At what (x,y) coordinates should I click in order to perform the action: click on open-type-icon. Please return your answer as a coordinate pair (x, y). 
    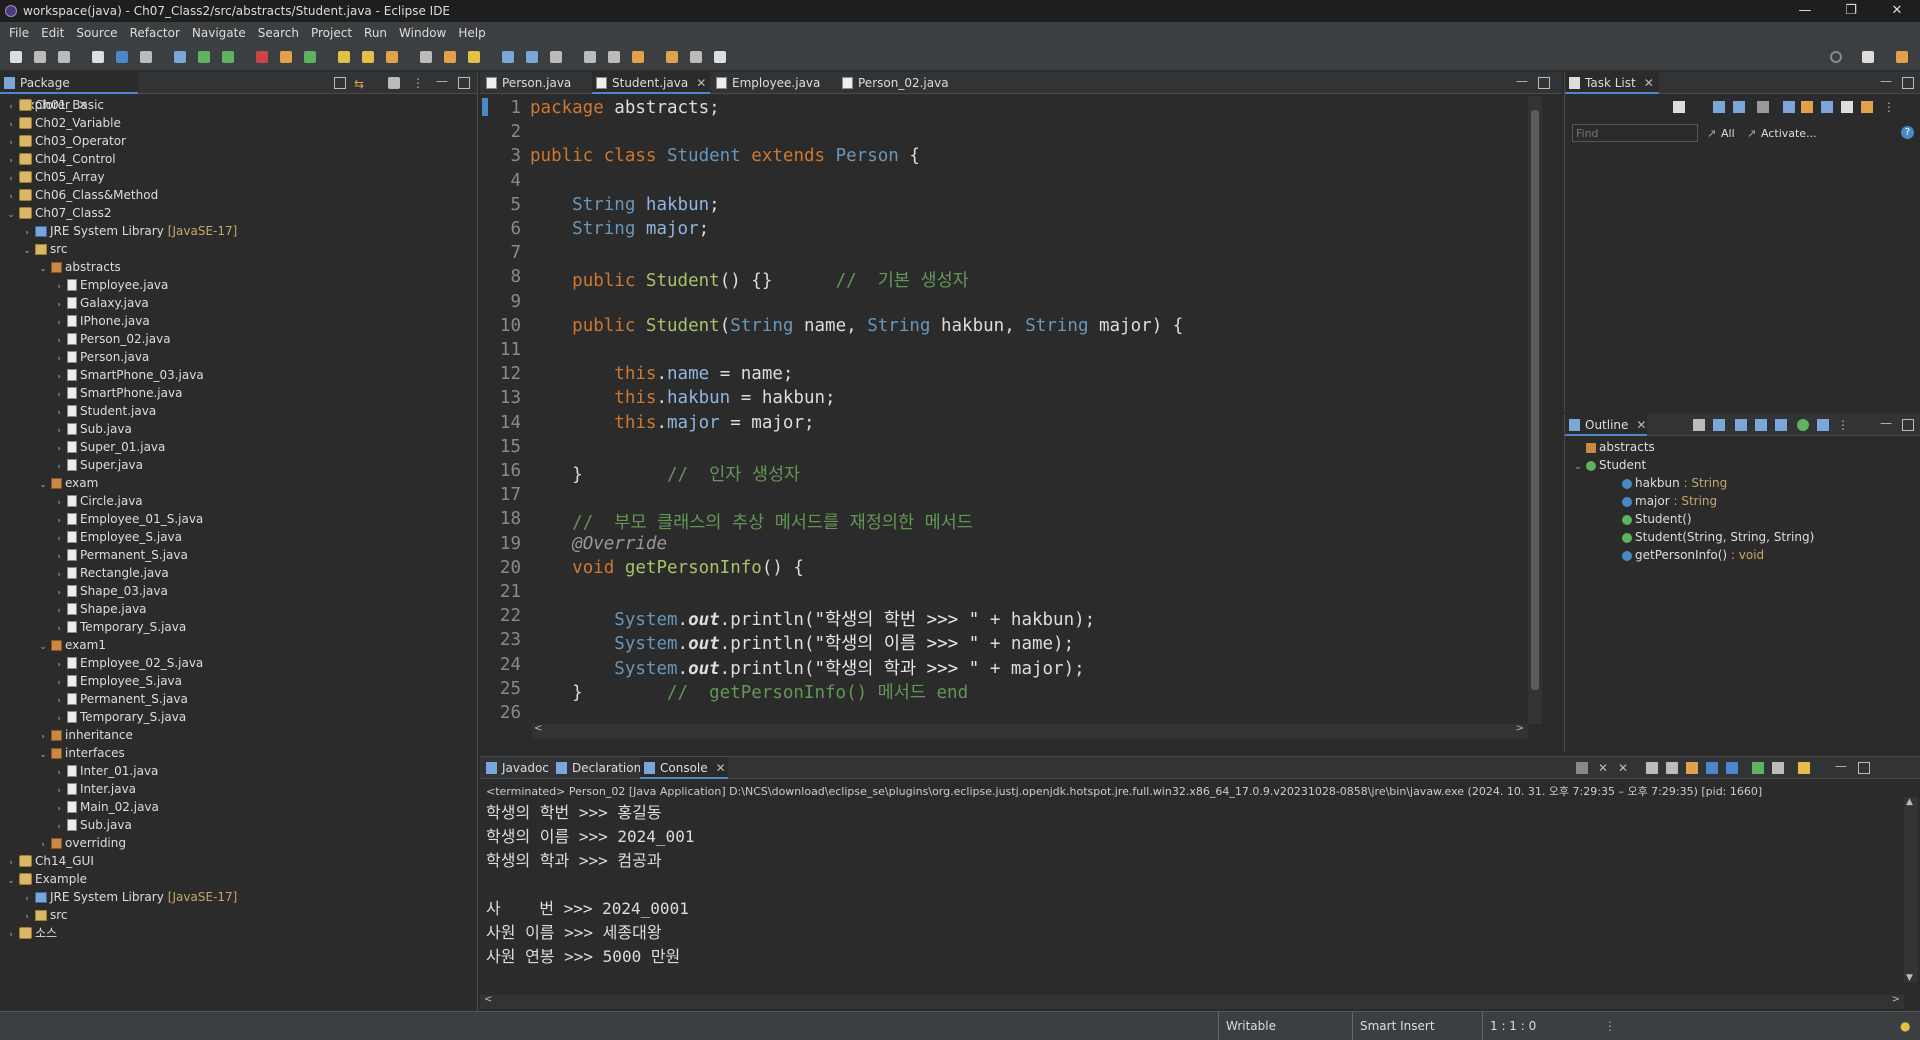
    Looking at the image, I should click on (368, 57).